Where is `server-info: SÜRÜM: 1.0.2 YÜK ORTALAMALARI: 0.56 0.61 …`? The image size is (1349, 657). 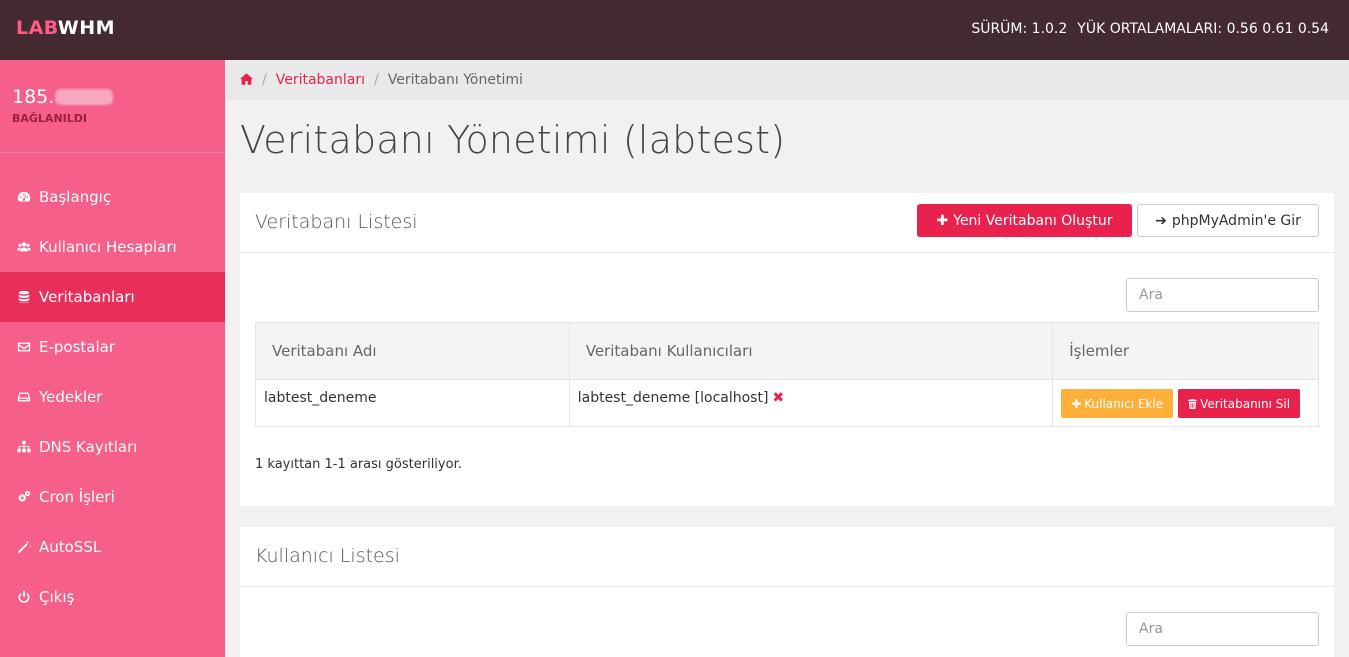
server-info: SÜRÜM: 1.0.2 YÜK ORTALAMALARI: 0.56 0.61 … is located at coordinates (1150, 29).